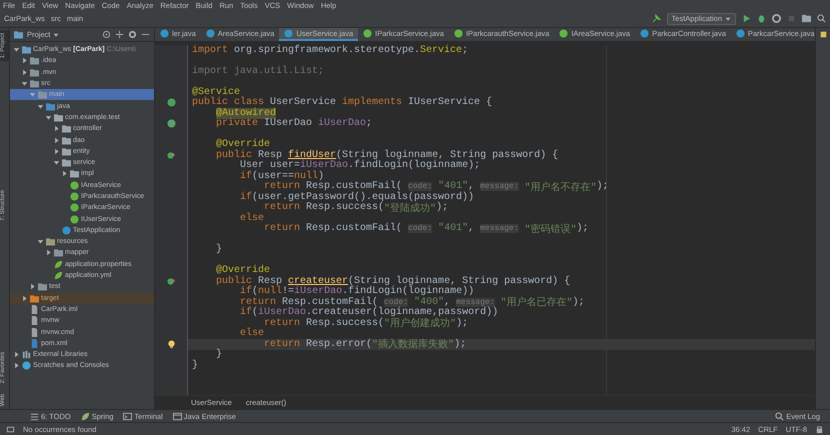 The image size is (830, 435). Describe the element at coordinates (426, 229) in the screenshot. I see `code-line: return Resp.customFail( code: "401", message: "密码错误");` at that location.